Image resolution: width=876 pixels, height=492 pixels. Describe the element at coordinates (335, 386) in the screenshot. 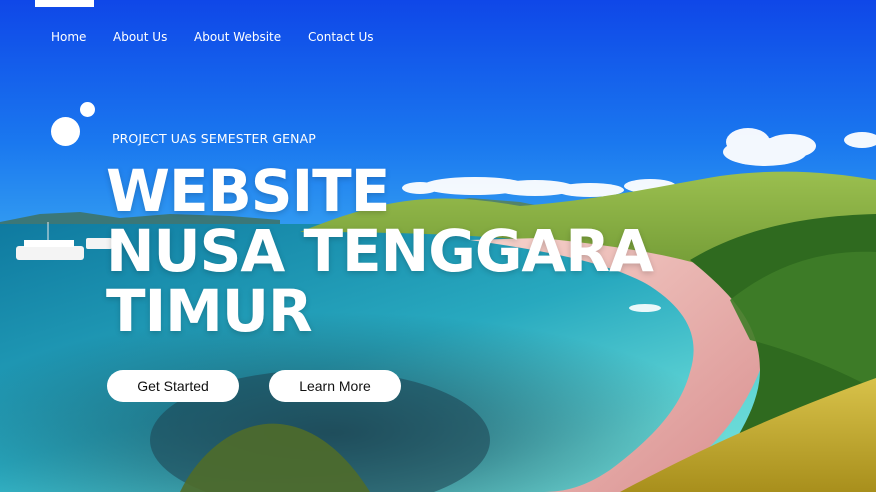

I see `learn-more-button: Learn More` at that location.